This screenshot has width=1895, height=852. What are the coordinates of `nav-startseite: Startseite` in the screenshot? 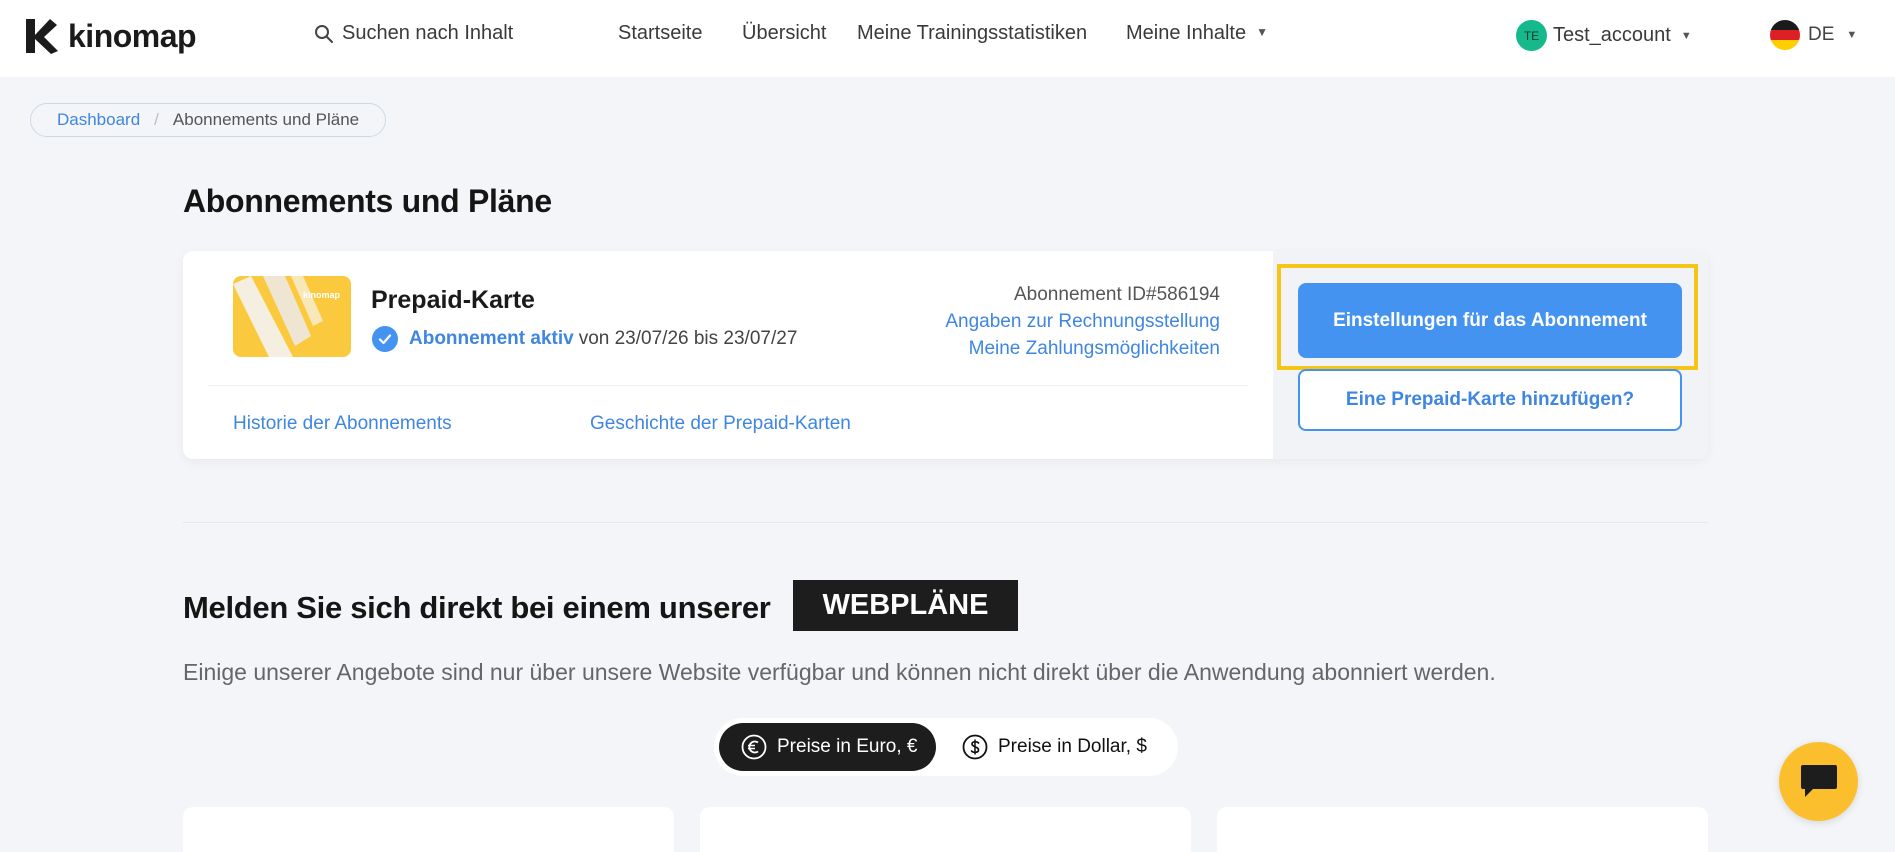 It's located at (660, 33).